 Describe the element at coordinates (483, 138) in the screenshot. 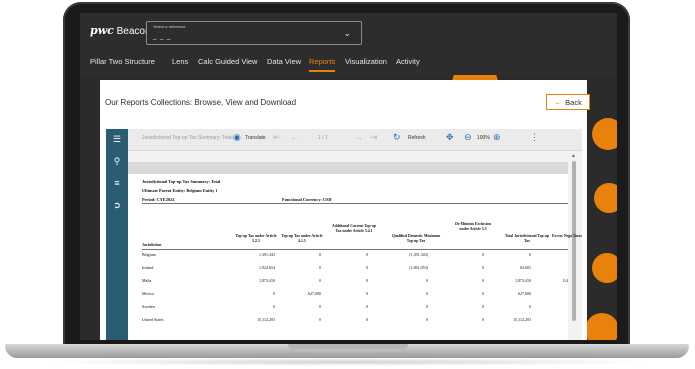

I see `zoom-level: 100%` at that location.